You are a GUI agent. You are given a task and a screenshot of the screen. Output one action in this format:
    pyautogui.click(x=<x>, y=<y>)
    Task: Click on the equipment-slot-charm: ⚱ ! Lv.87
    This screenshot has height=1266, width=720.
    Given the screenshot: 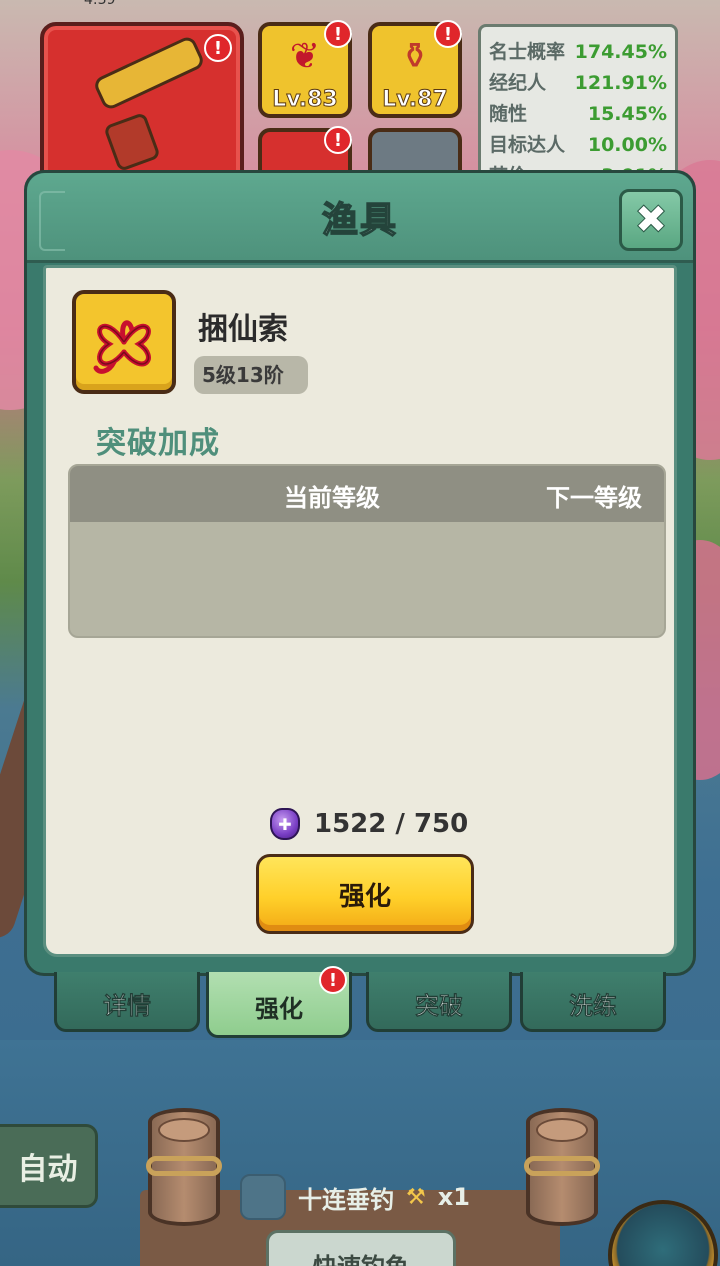 What is the action you would take?
    pyautogui.click(x=415, y=69)
    